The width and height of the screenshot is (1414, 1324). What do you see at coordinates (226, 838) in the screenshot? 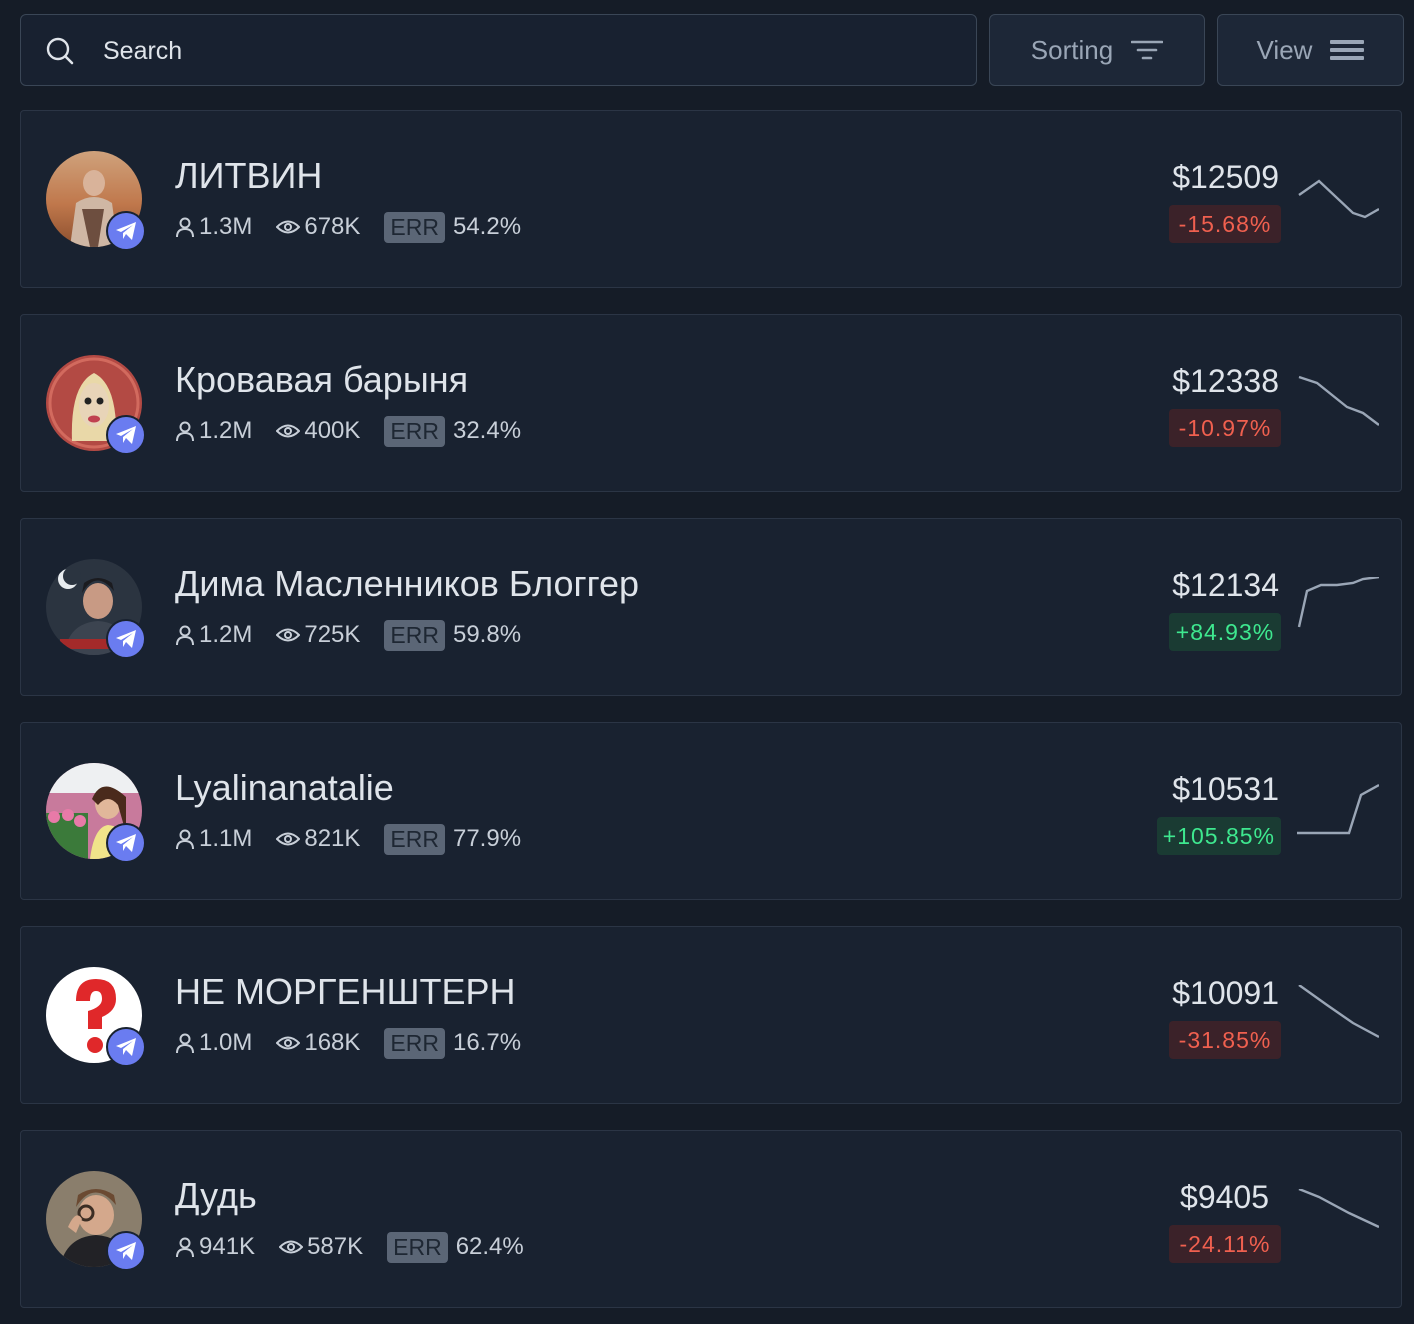
I see `subscribers-count: 1.1M` at bounding box center [226, 838].